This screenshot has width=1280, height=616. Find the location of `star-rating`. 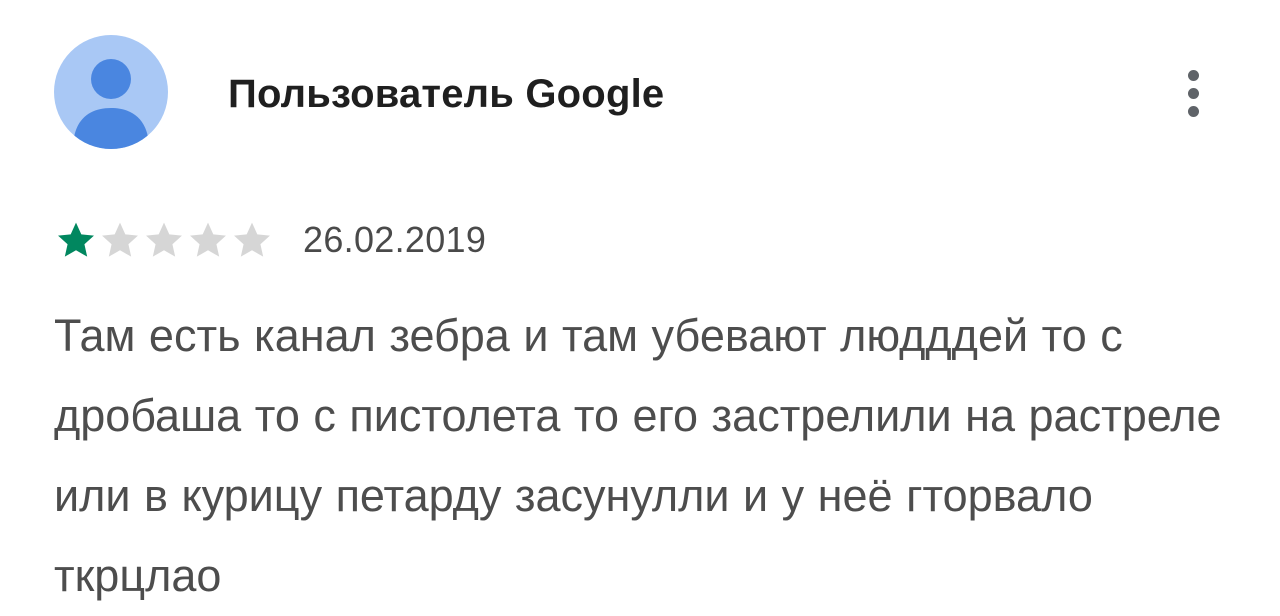

star-rating is located at coordinates (164, 240).